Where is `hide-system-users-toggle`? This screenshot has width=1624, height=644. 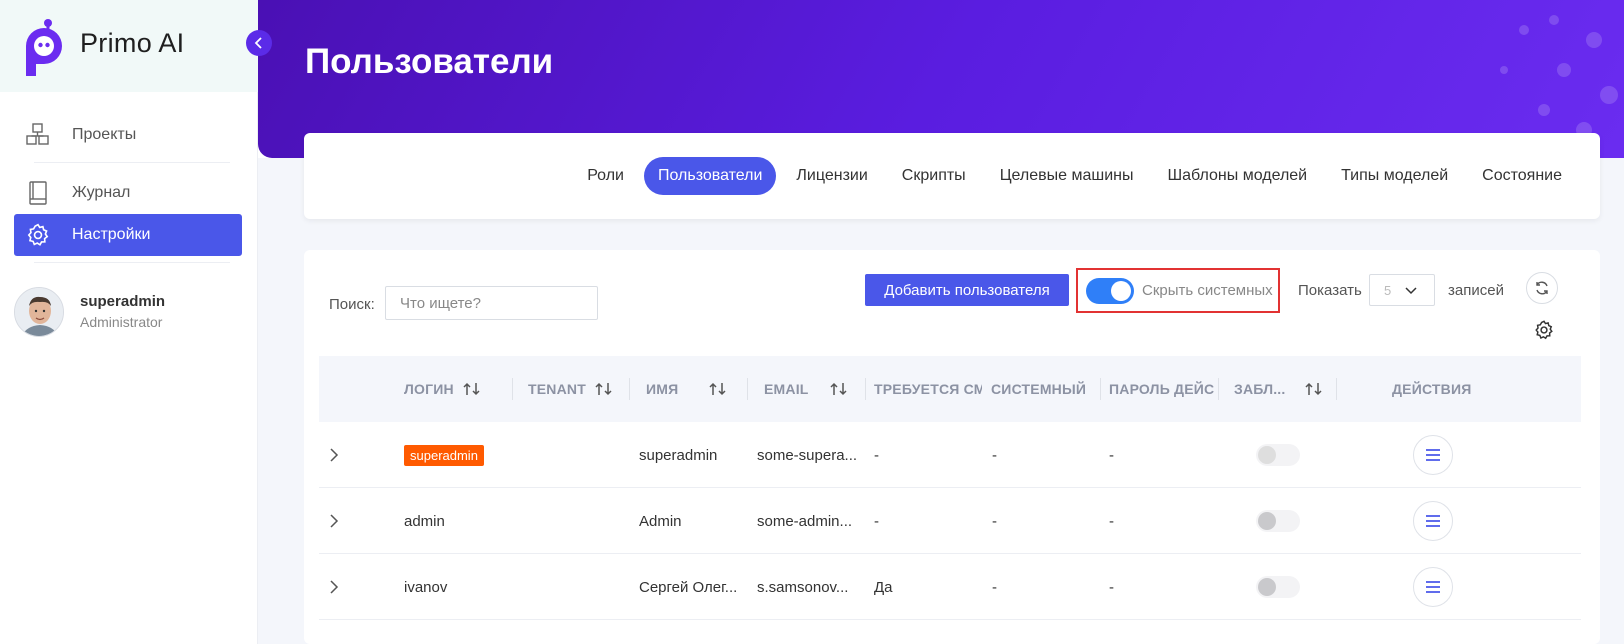
hide-system-users-toggle is located at coordinates (1110, 290).